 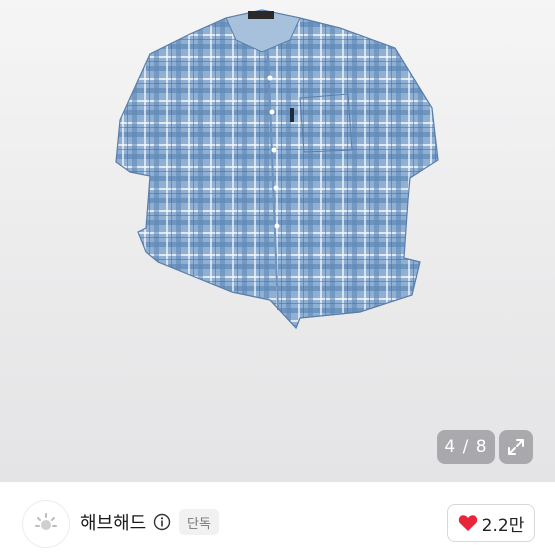 I want to click on info-icon, so click(x=162, y=522).